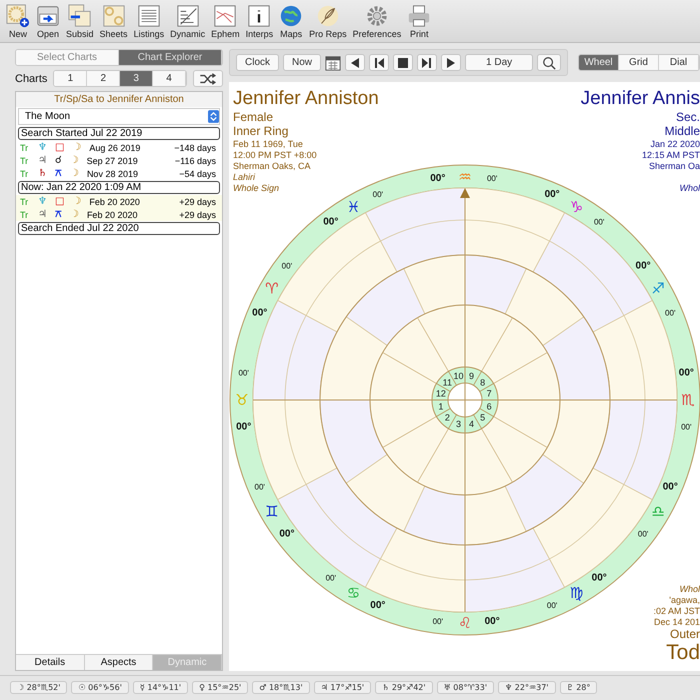 The height and width of the screenshot is (700, 700). What do you see at coordinates (353, 593) in the screenshot?
I see `zodiac-sign-glyph: ♋` at bounding box center [353, 593].